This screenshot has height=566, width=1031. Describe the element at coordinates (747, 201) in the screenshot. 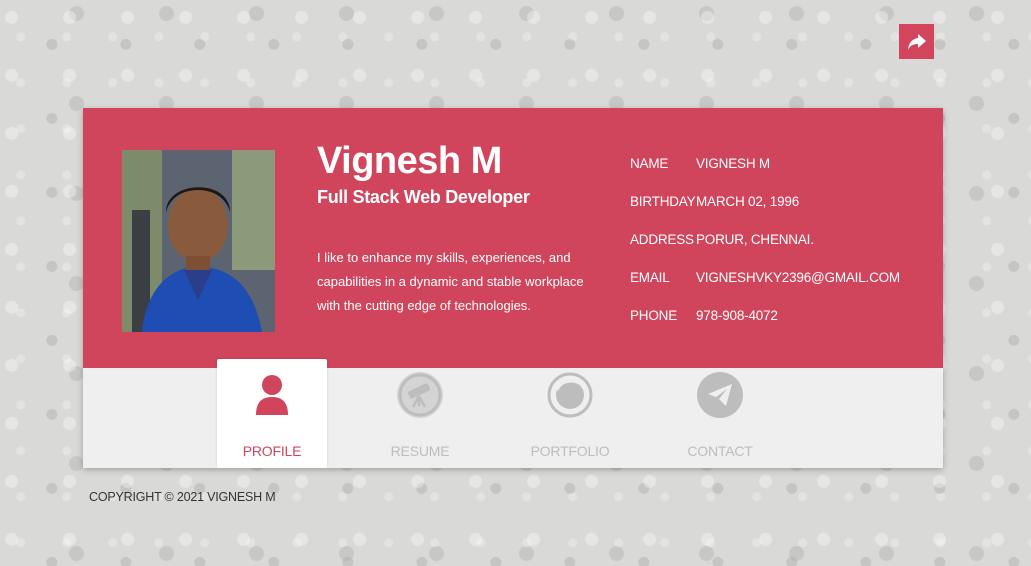

I see `info-value: MARCH 02, 1996` at that location.